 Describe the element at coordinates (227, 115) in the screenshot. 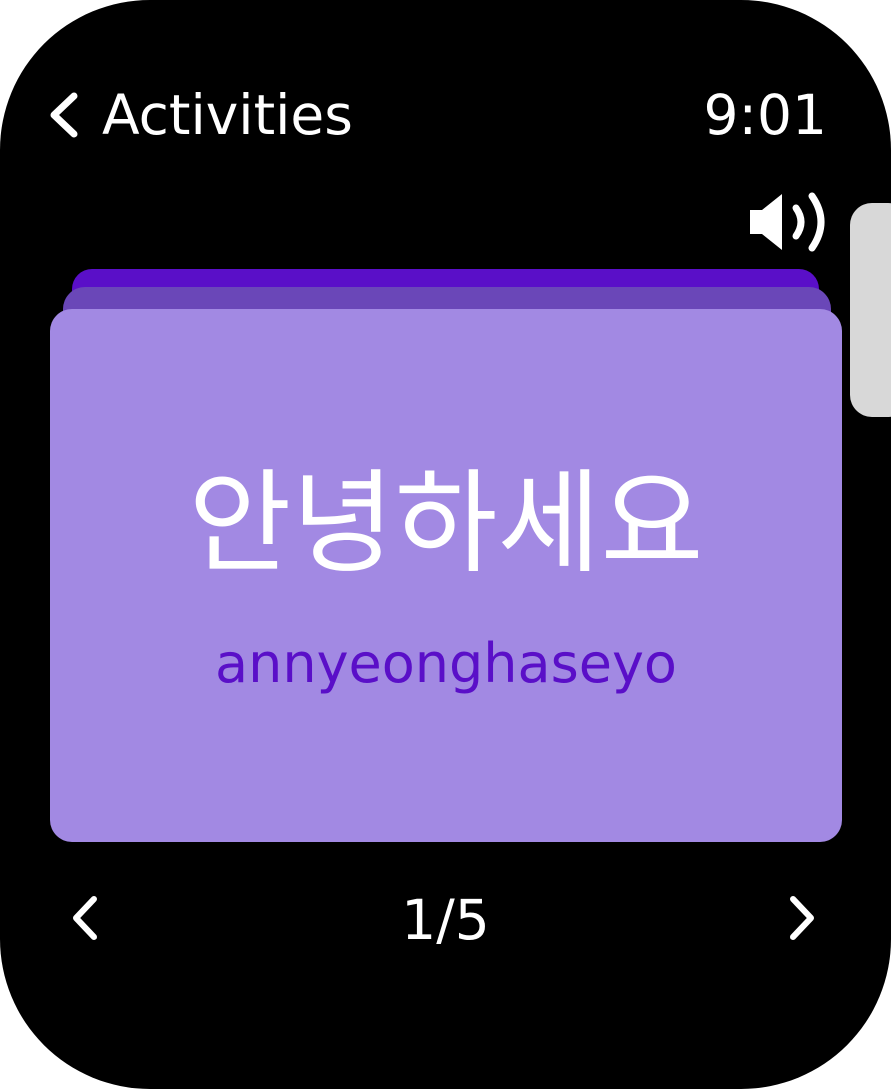

I see `back-label: Activities` at that location.